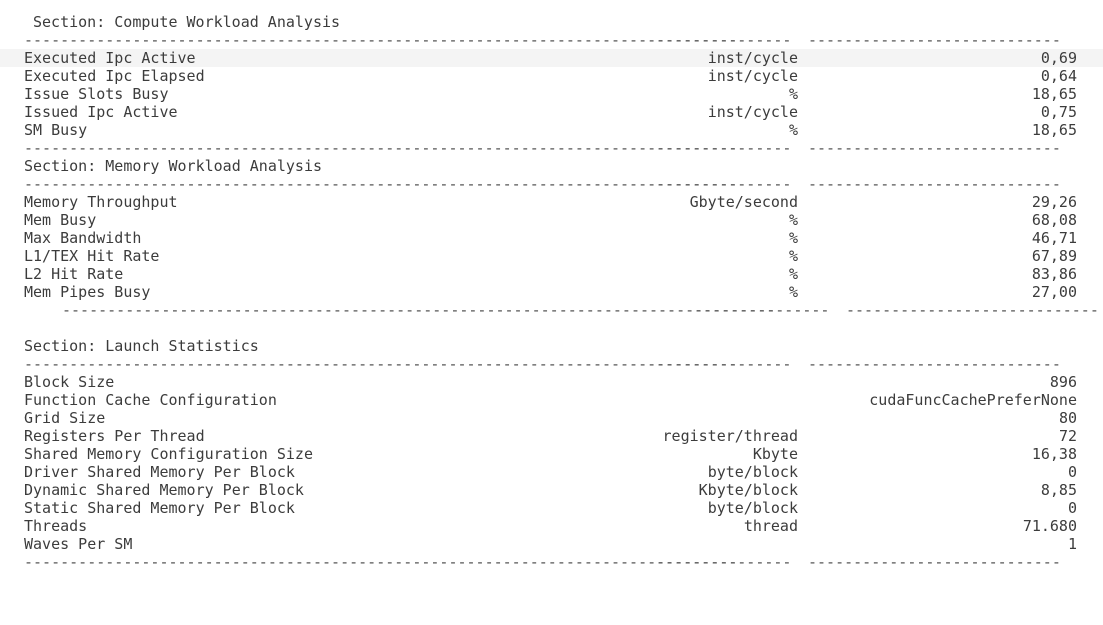  I want to click on metric-row: L1/TEX Hit Rate % 67,89, so click(551, 256).